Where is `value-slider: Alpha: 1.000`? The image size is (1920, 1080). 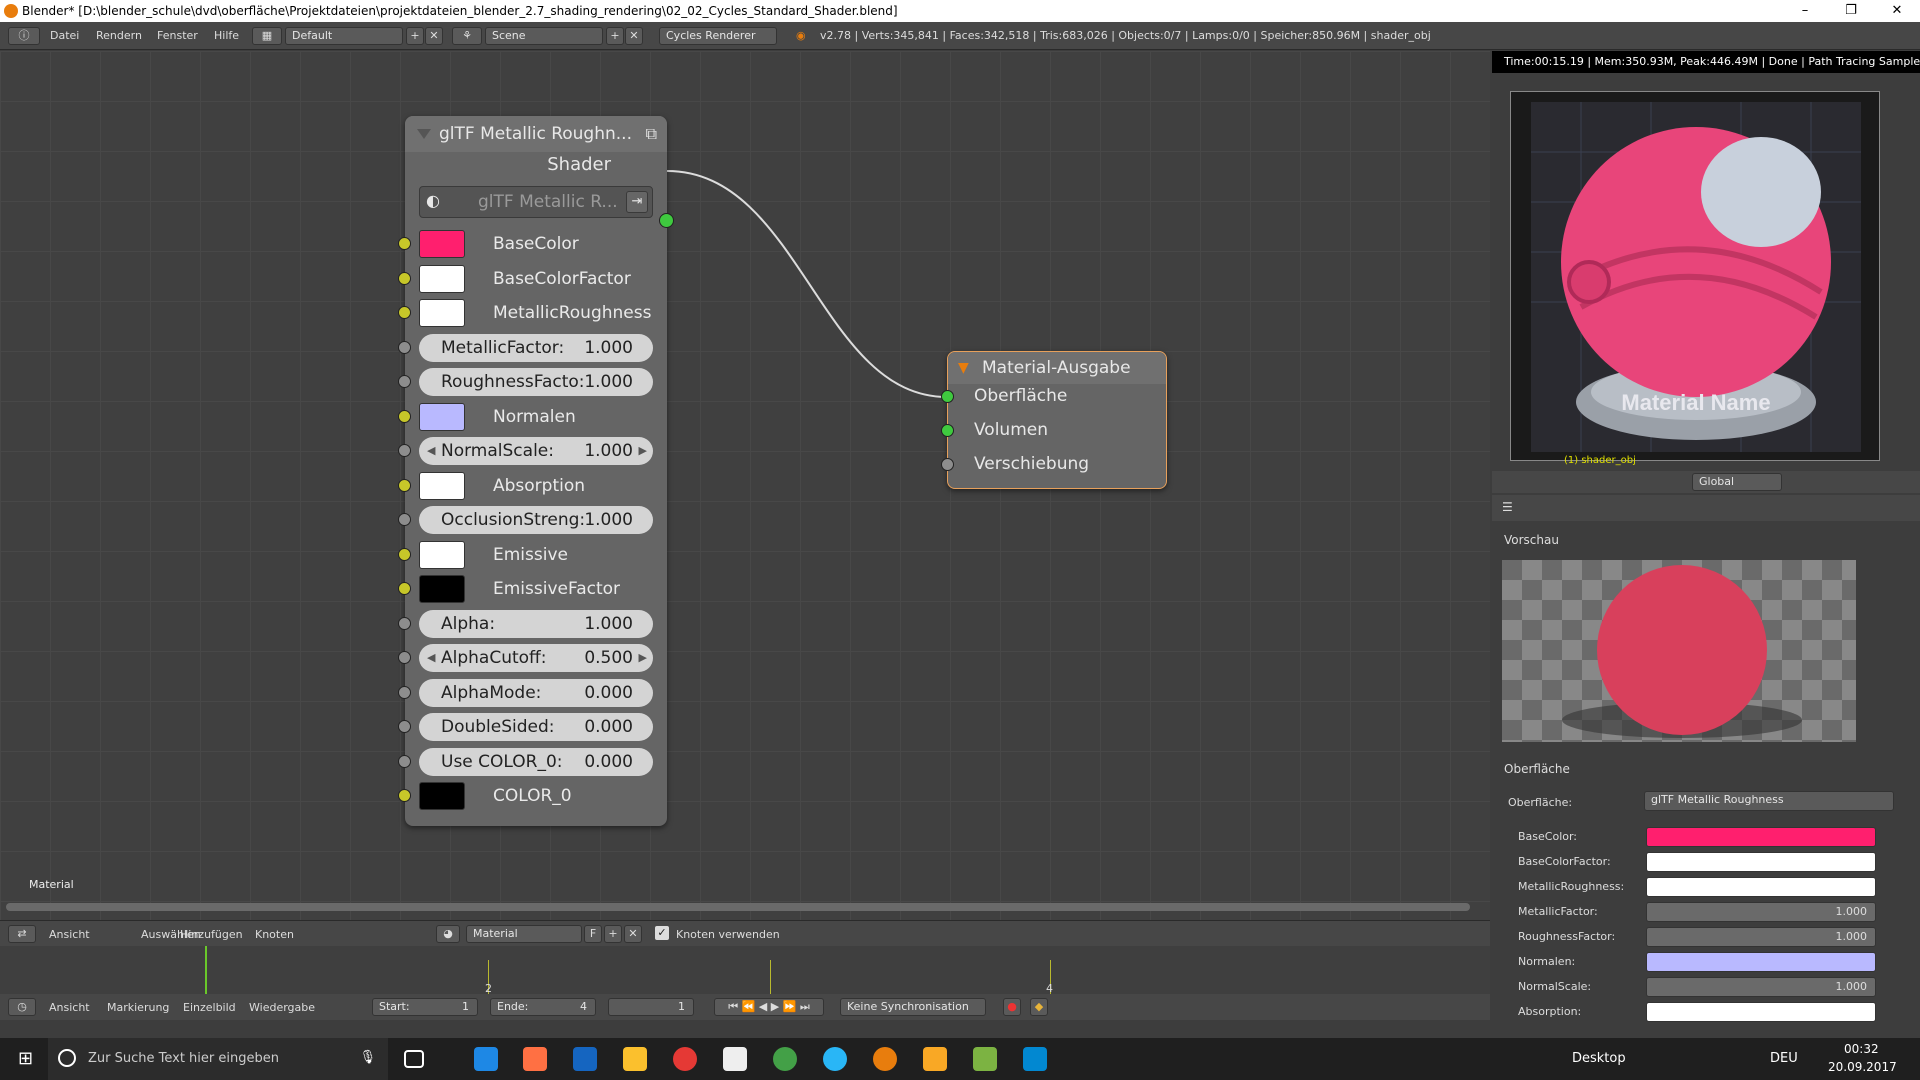
value-slider: Alpha: 1.000 is located at coordinates (536, 623).